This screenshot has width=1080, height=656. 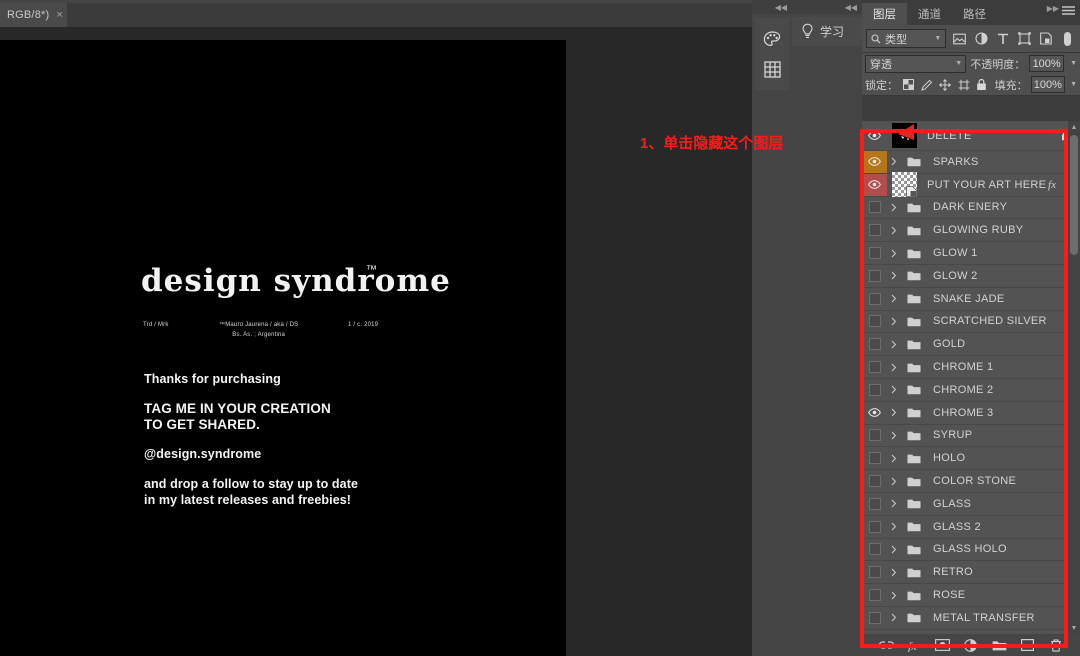 What do you see at coordinates (971, 459) in the screenshot?
I see `layer-row: HOLO` at bounding box center [971, 459].